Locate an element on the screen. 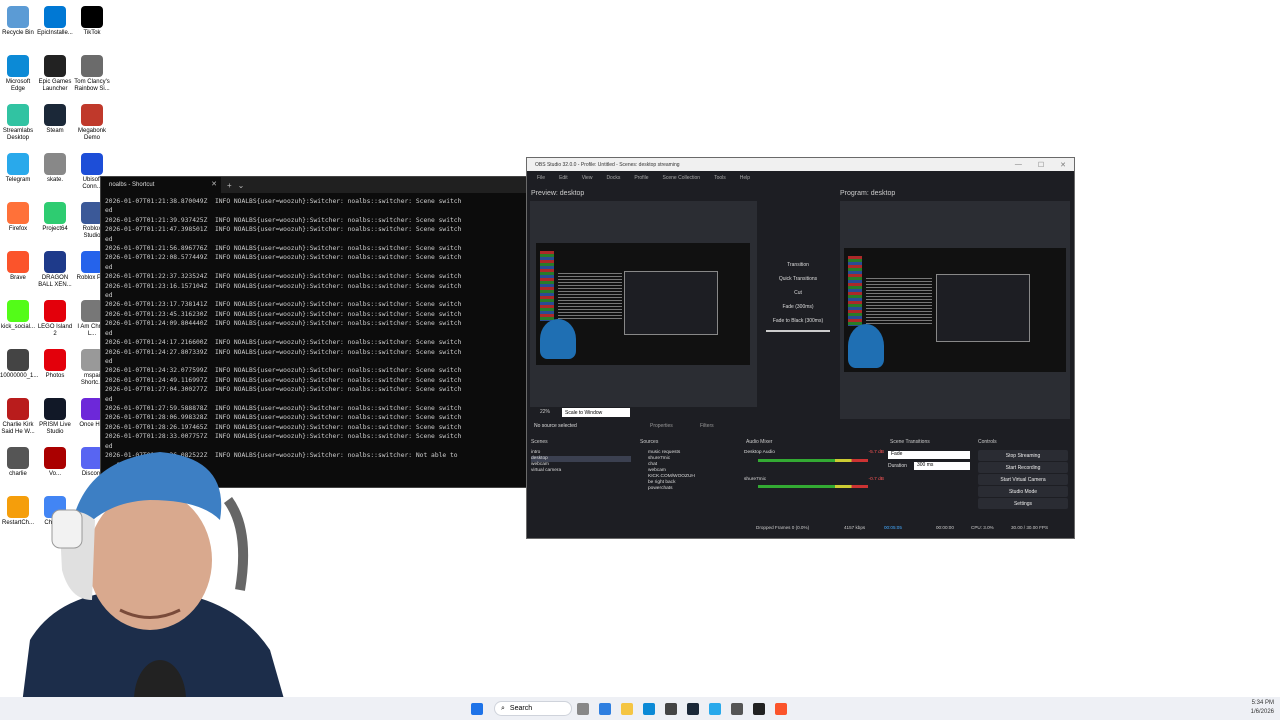 The height and width of the screenshot is (720, 1280). desktop-icon: PRISM Live Studio is located at coordinates (55, 417).